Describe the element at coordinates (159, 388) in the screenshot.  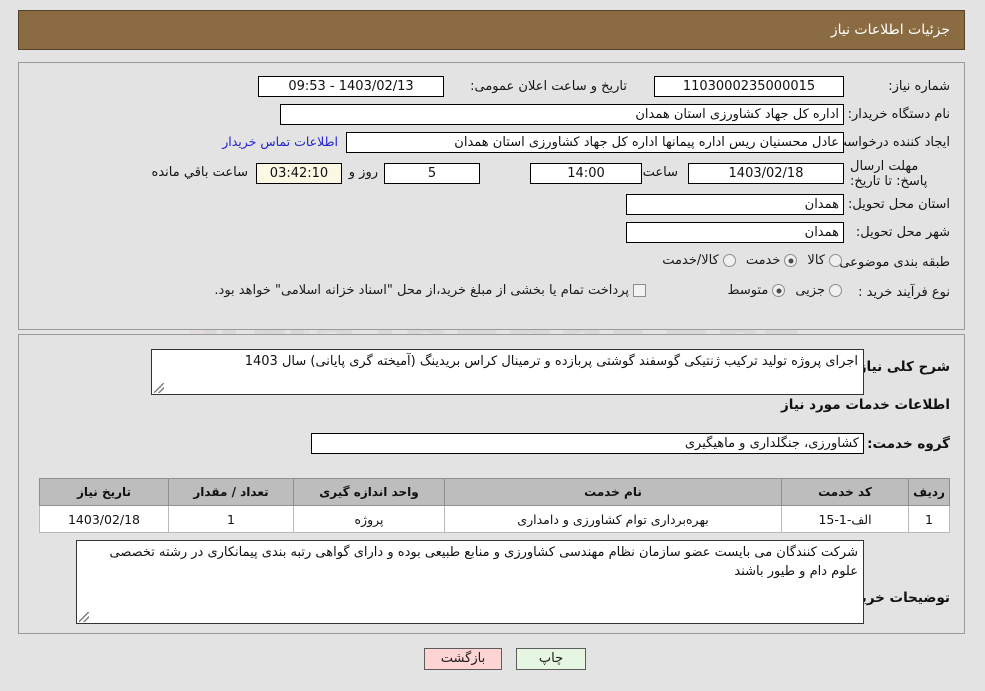
I see `resize-grip-icon` at that location.